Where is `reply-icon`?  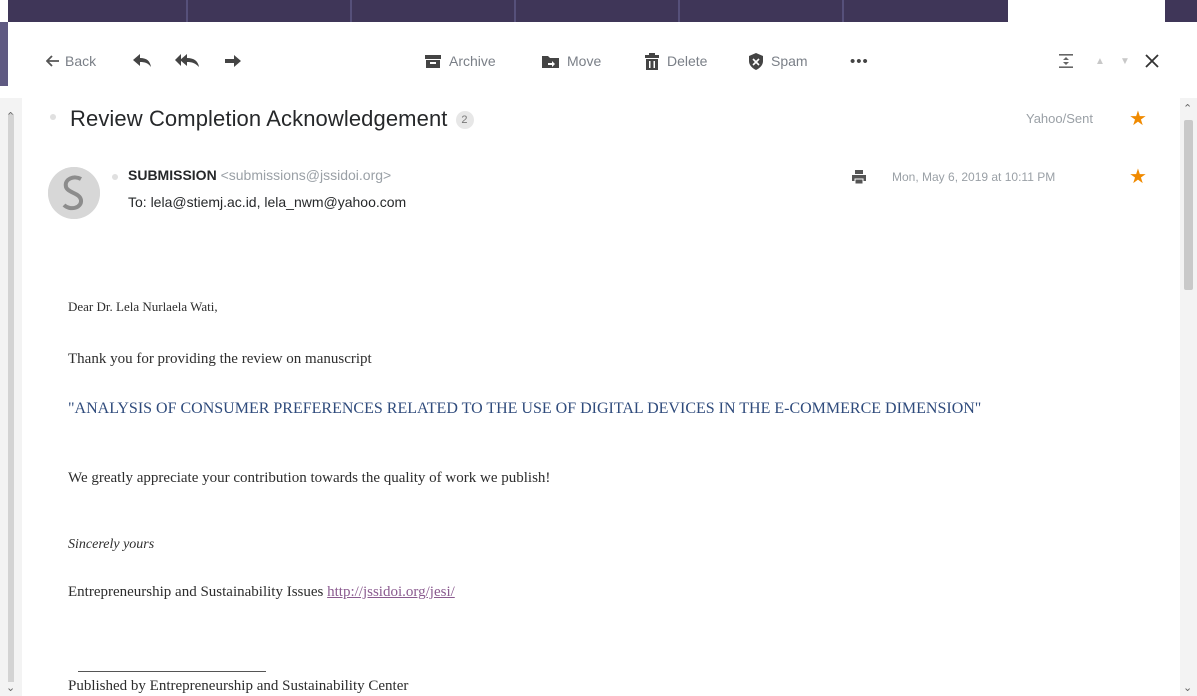 reply-icon is located at coordinates (142, 61).